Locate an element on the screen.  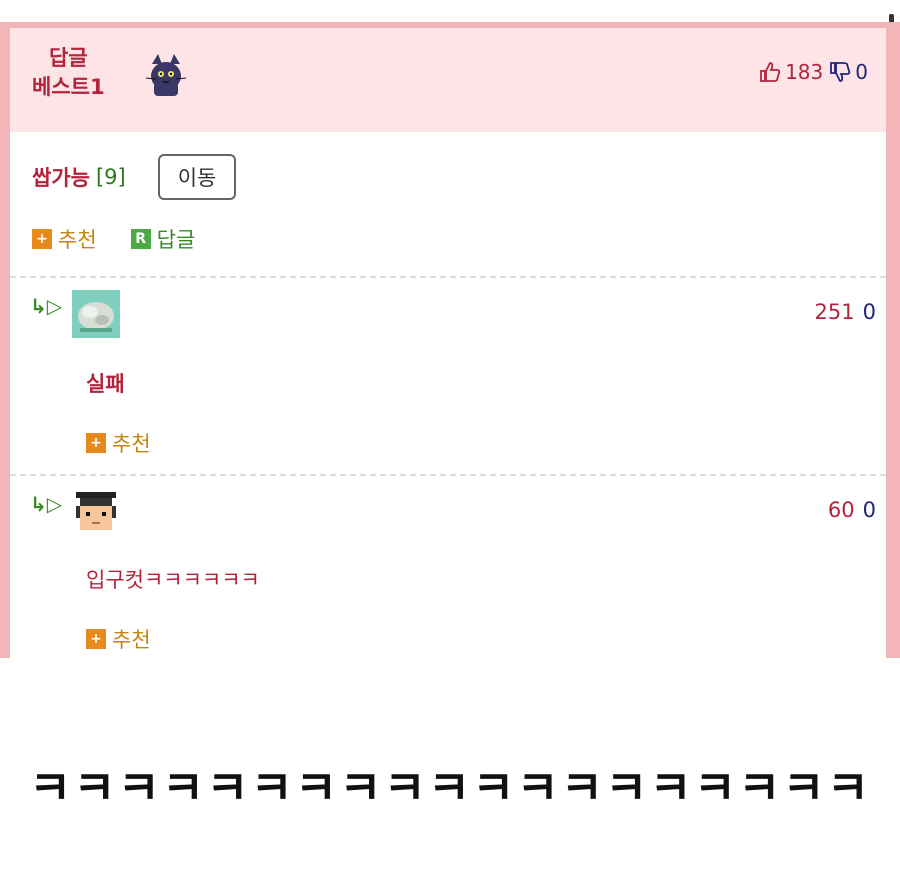
post-title-row: 쌉가능 [9] 이동 is located at coordinates (134, 177).